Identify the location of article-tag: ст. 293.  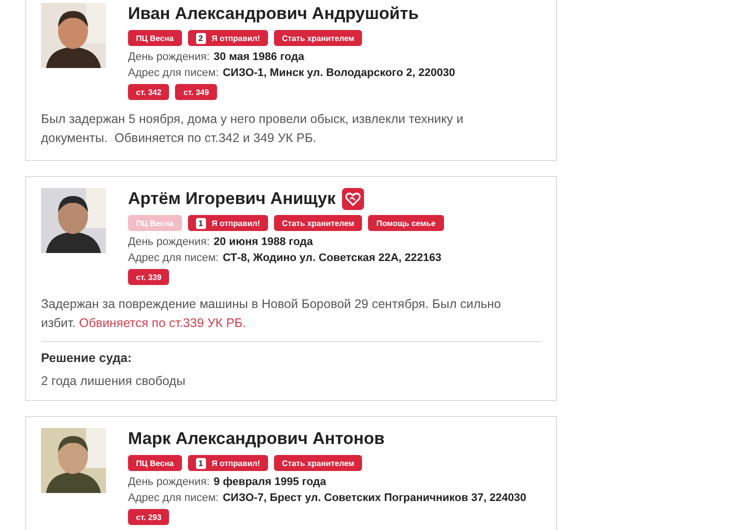
(149, 517).